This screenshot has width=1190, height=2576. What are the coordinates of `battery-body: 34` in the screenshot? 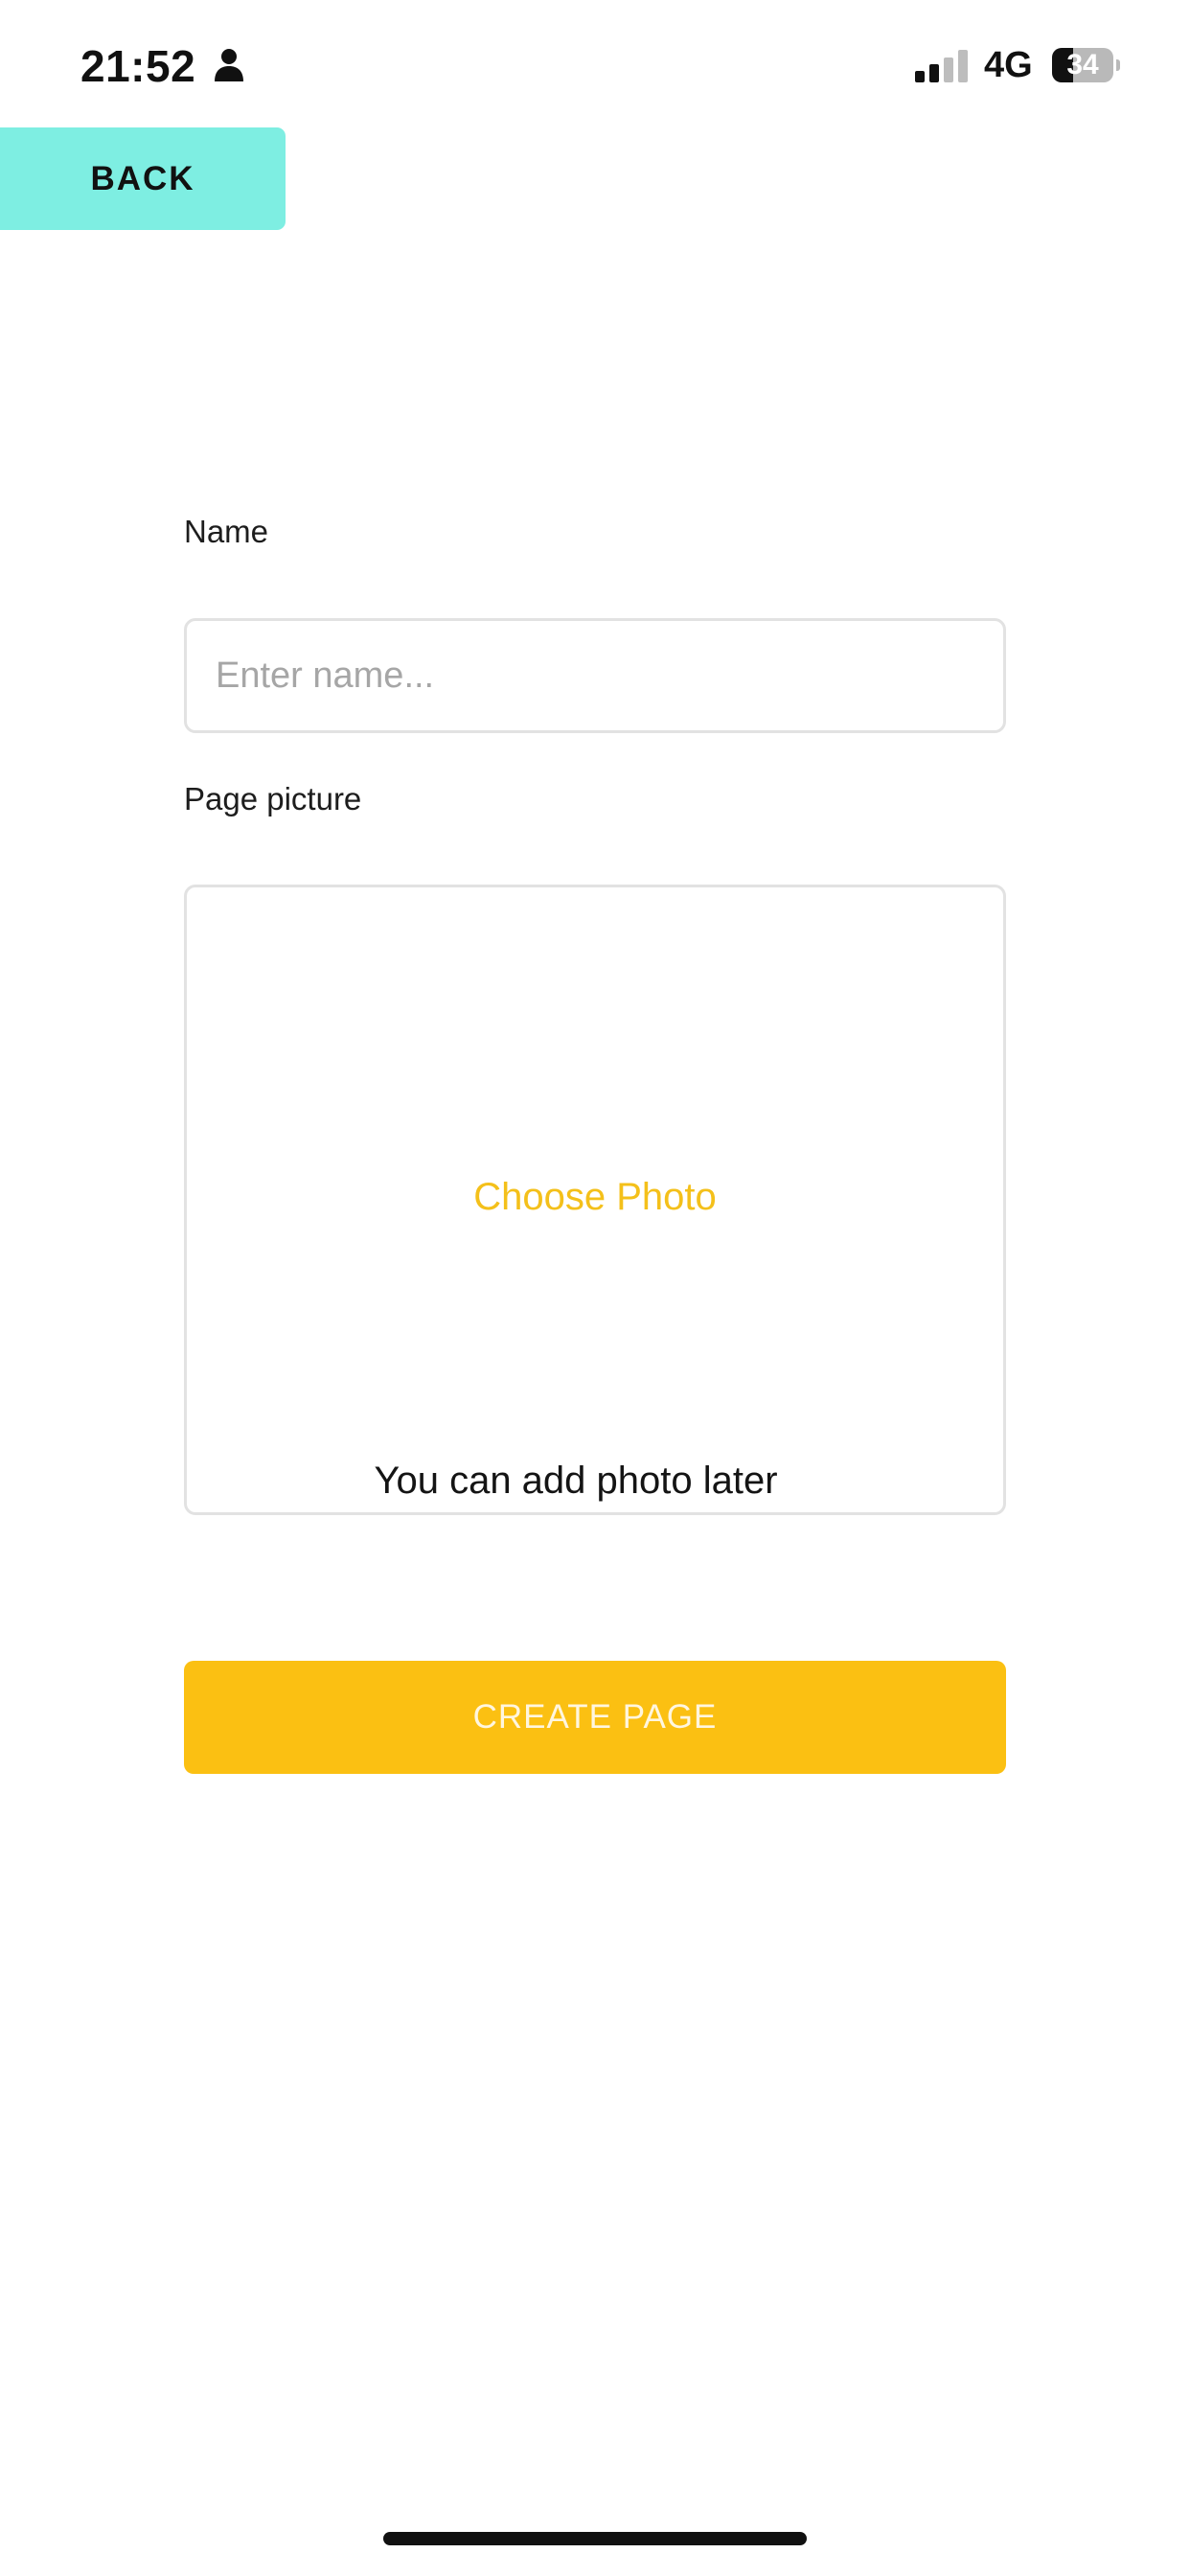 It's located at (1082, 65).